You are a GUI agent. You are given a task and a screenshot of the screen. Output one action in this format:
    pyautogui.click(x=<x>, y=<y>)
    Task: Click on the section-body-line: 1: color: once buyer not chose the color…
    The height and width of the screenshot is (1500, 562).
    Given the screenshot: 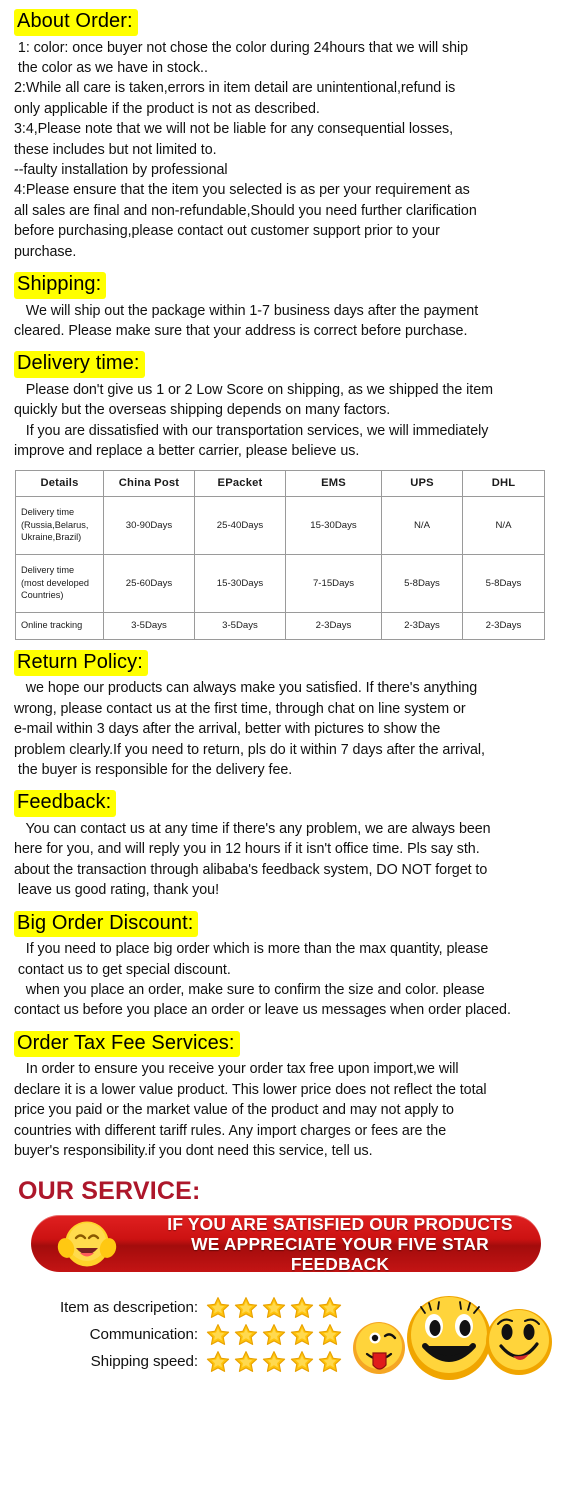 What is the action you would take?
    pyautogui.click(x=241, y=47)
    